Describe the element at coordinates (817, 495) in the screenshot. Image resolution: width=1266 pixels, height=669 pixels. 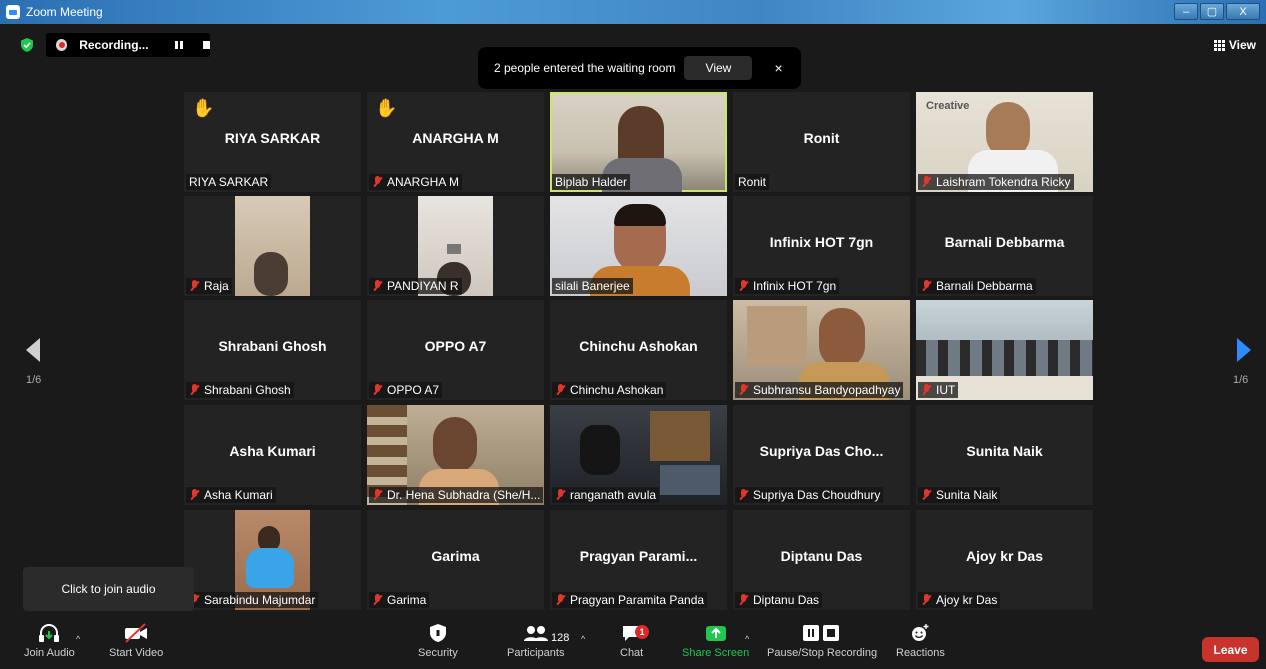
I see `participant-name-text: Supriya Das Choudhury` at that location.